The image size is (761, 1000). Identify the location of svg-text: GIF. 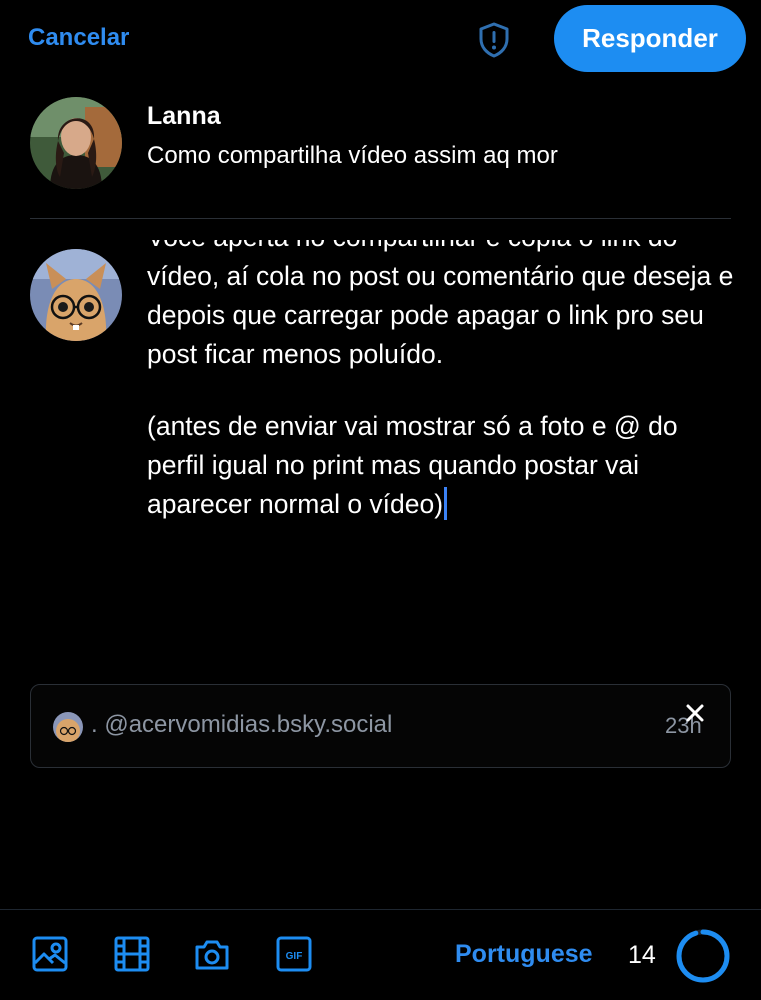
(294, 956).